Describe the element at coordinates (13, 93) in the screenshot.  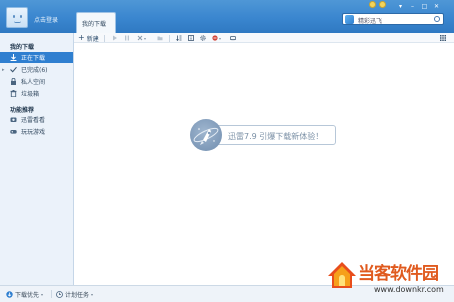
I see `trash-icon` at that location.